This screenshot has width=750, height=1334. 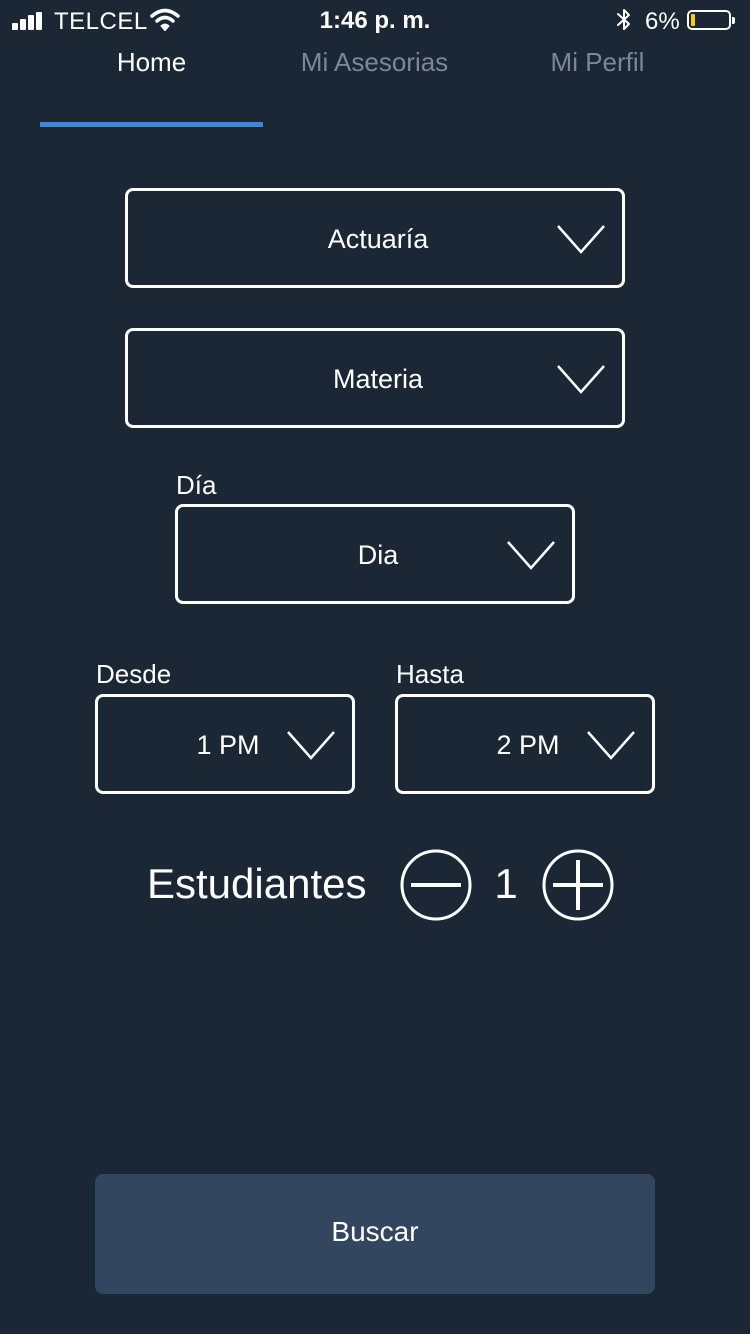 What do you see at coordinates (597, 67) in the screenshot?
I see `tab-mi-perfil: Mi Perfil` at bounding box center [597, 67].